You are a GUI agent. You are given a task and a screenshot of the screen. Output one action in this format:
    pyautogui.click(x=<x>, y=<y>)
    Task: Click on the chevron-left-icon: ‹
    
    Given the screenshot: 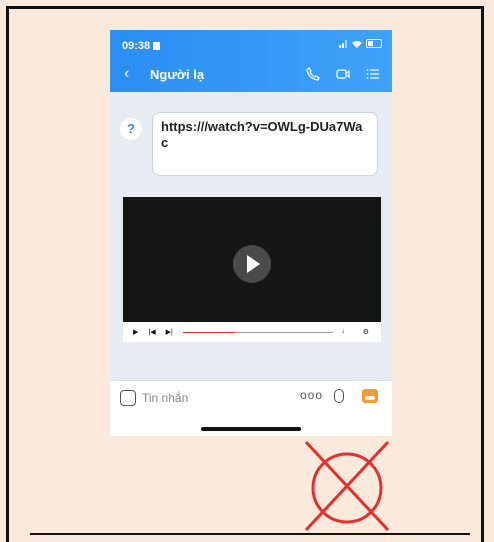 What is the action you would take?
    pyautogui.click(x=126, y=74)
    